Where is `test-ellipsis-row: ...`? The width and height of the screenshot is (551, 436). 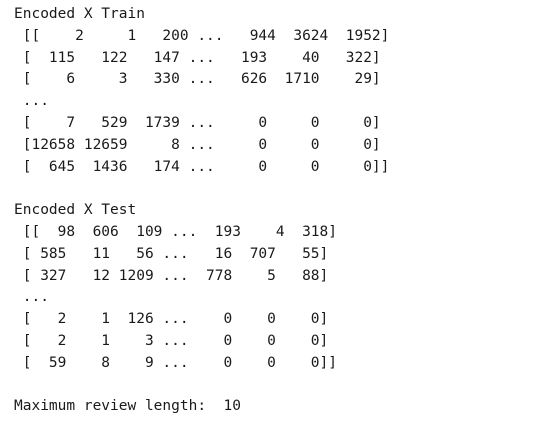 test-ellipsis-row: ... is located at coordinates (31, 297).